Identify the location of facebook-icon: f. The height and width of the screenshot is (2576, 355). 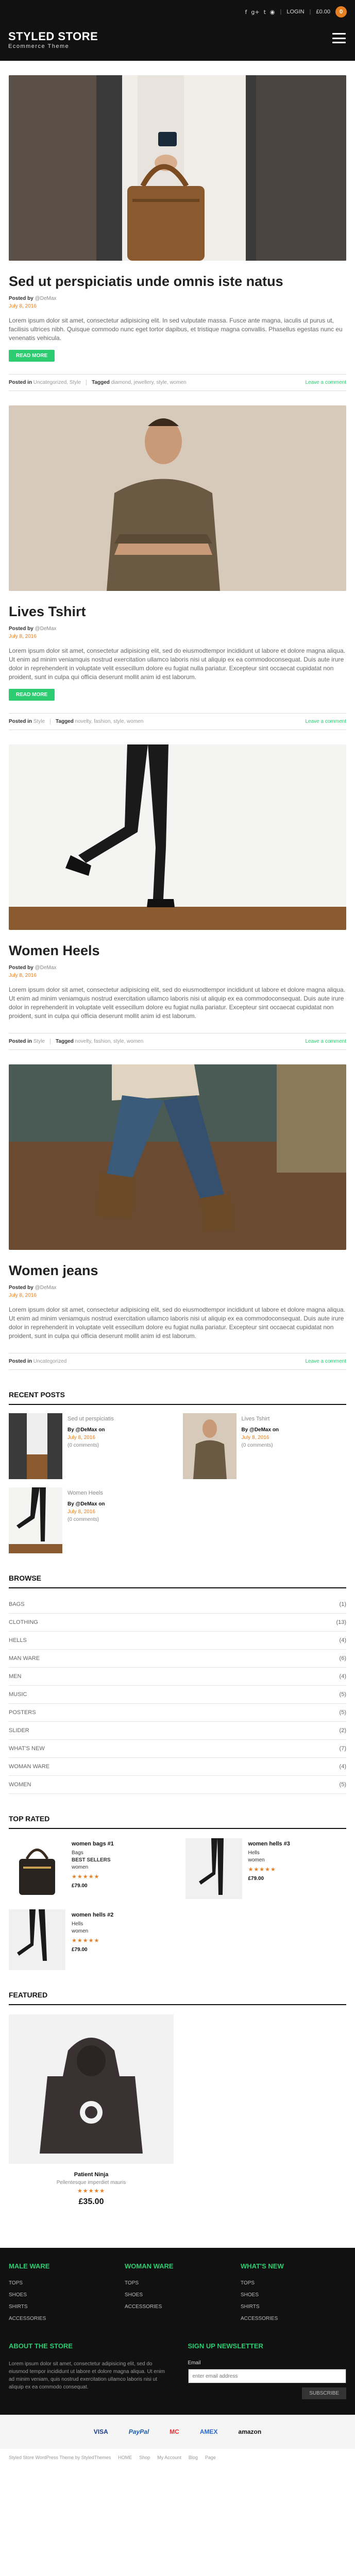
(246, 12).